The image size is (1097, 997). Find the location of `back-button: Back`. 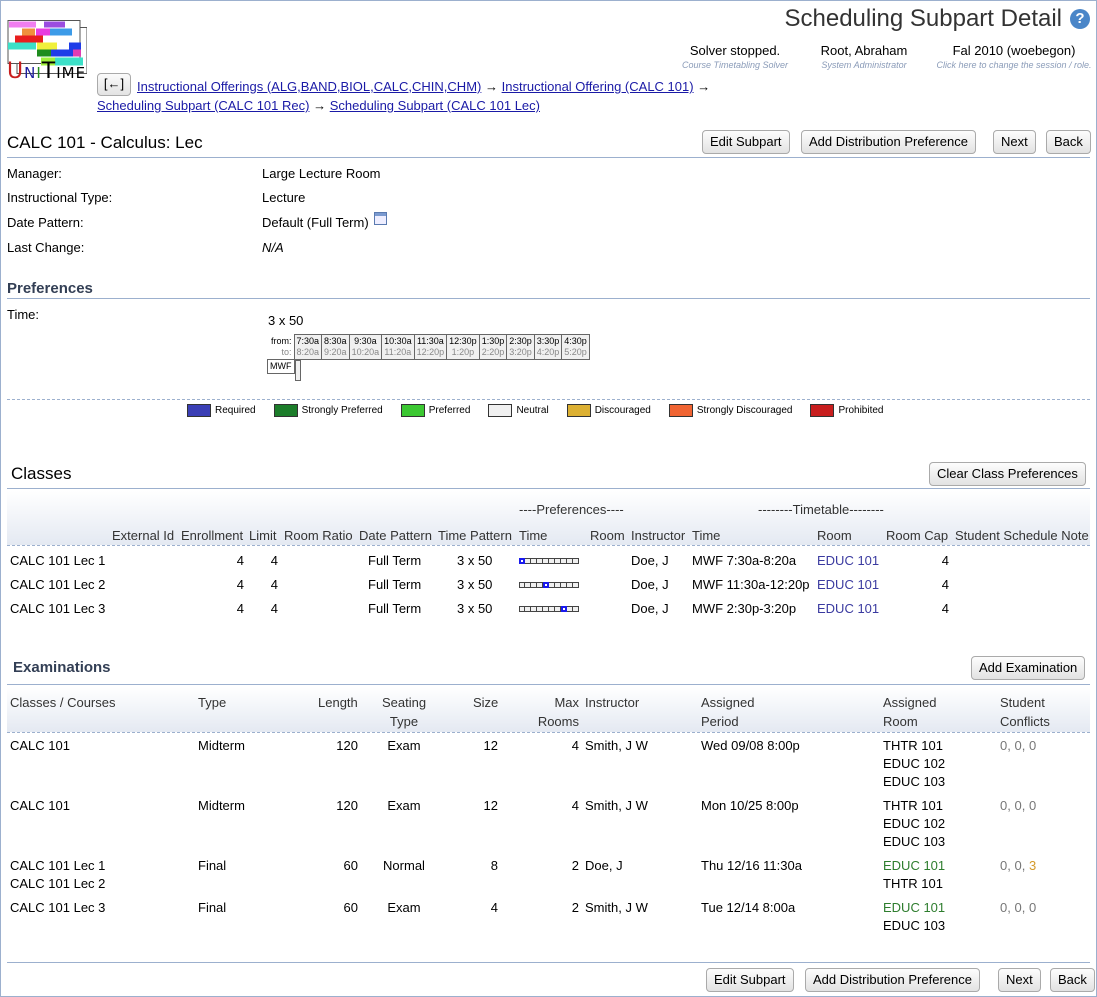

back-button: Back is located at coordinates (1068, 142).